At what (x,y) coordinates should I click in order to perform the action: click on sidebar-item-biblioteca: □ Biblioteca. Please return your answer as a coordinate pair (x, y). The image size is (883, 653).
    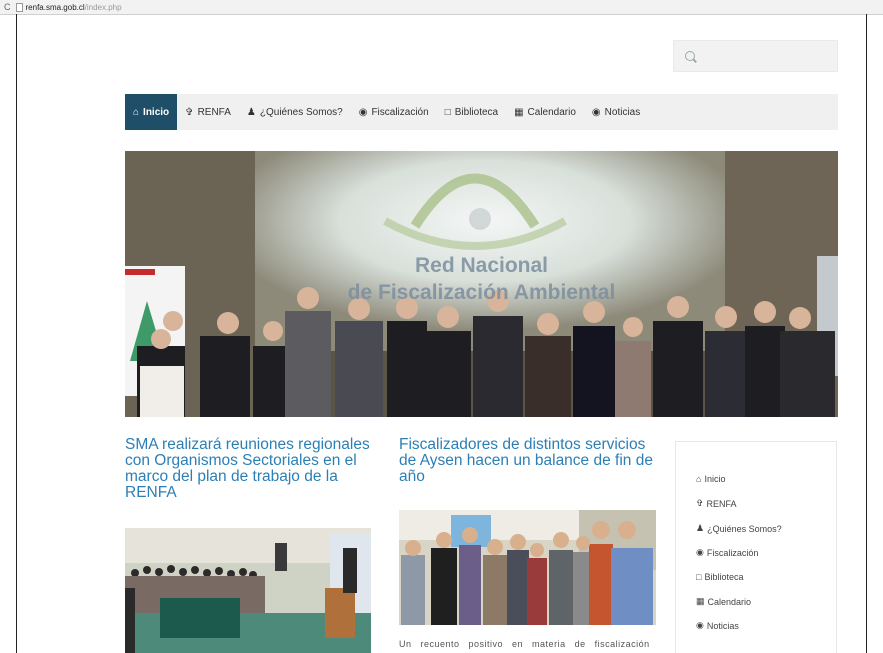
    Looking at the image, I should click on (719, 577).